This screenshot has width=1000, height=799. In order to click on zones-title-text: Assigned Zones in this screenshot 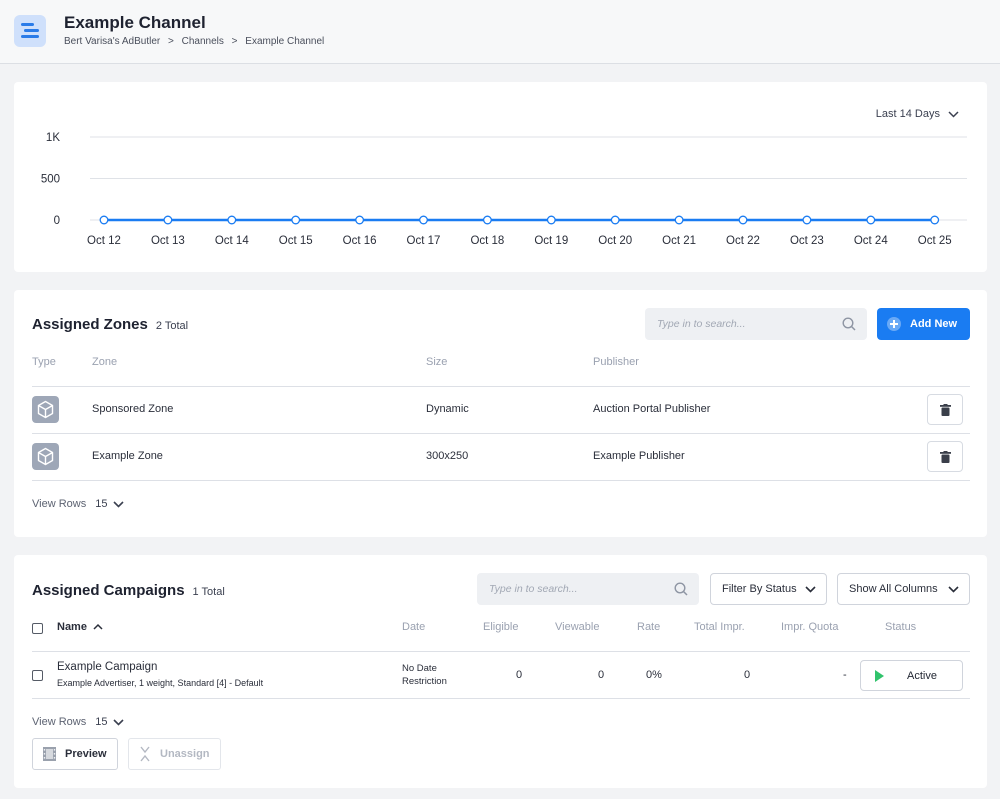, I will do `click(90, 324)`.